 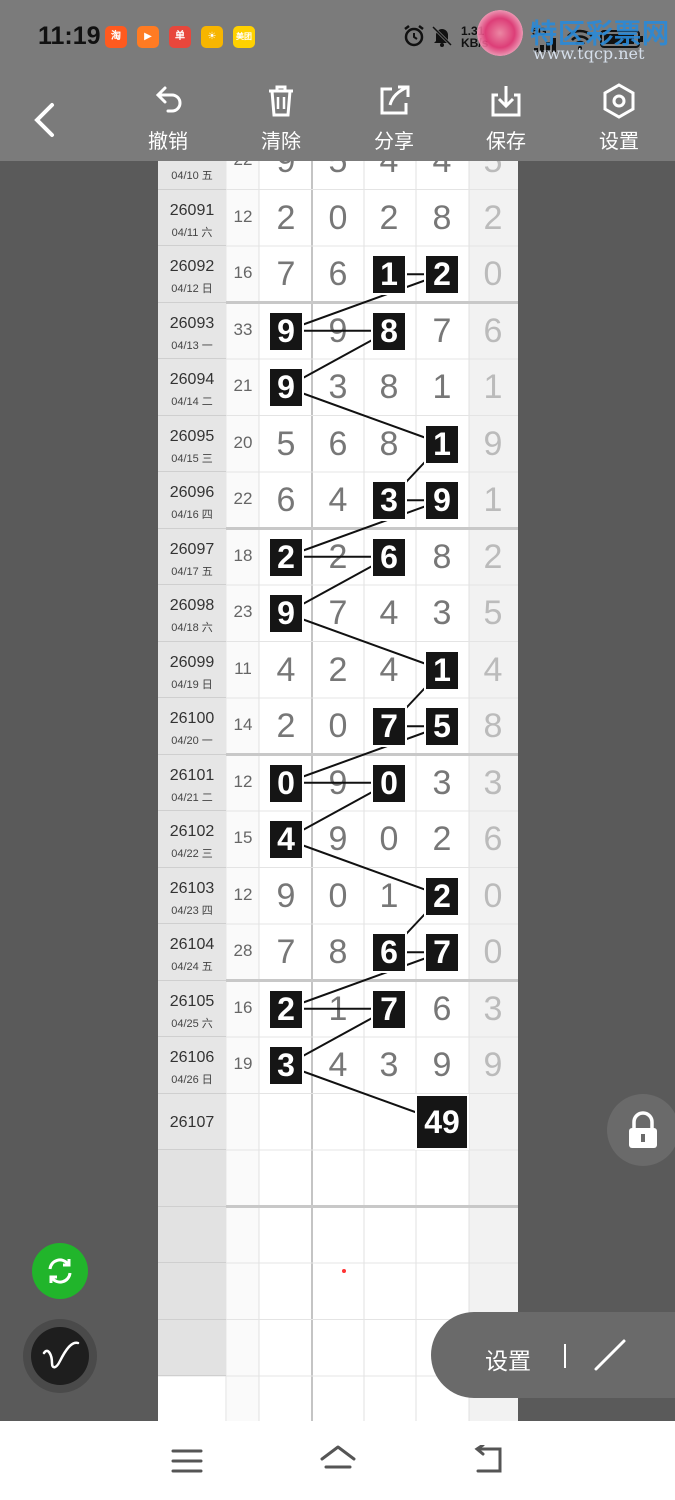 What do you see at coordinates (148, 37) in the screenshot?
I see `video-app-icon: ▶` at bounding box center [148, 37].